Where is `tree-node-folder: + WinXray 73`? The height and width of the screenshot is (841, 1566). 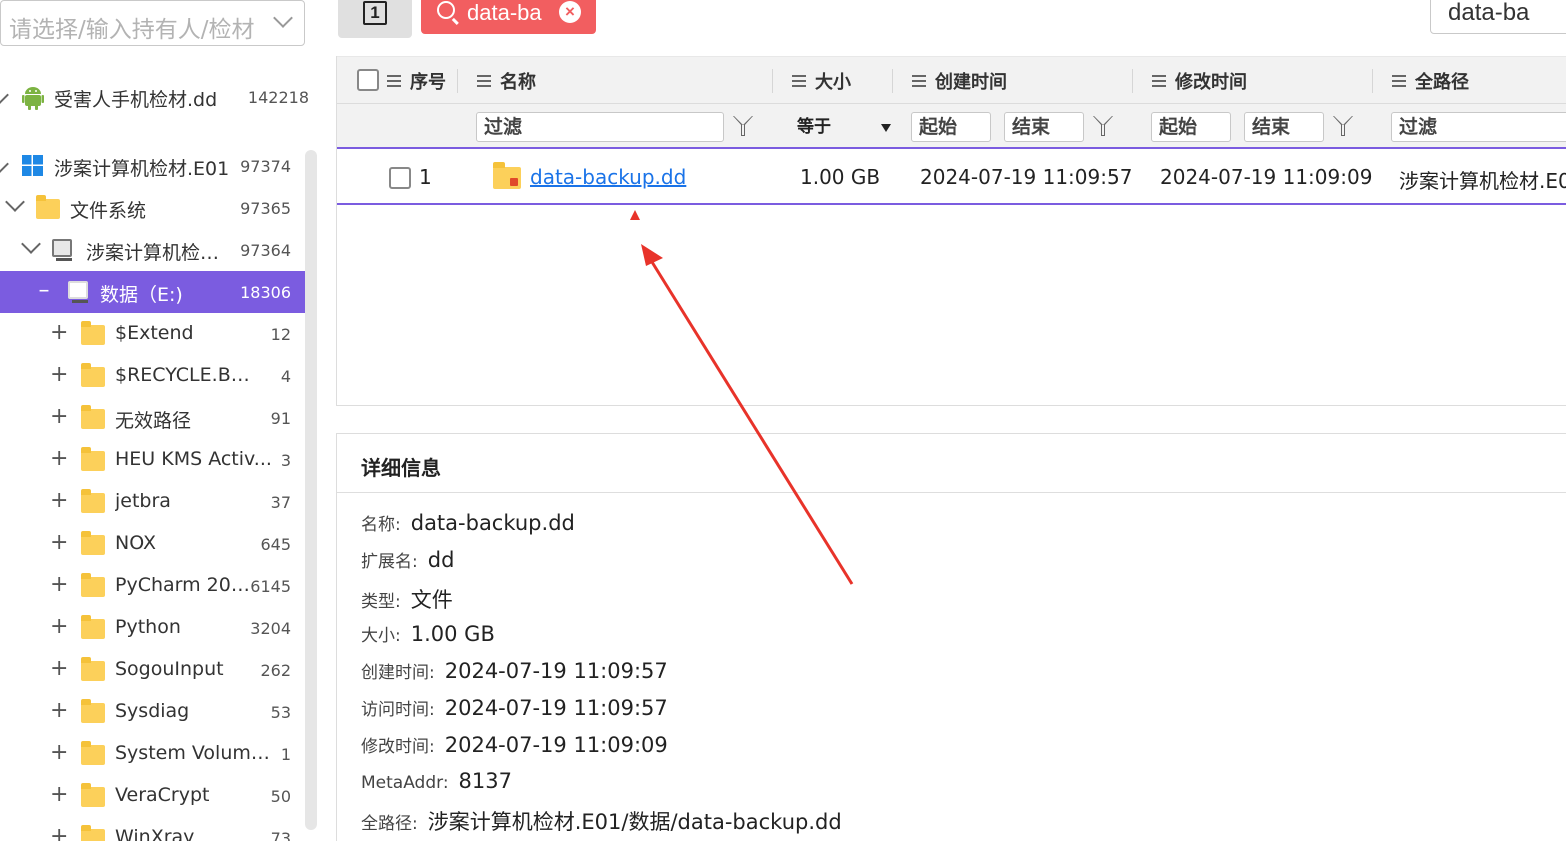 tree-node-folder: + WinXray 73 is located at coordinates (152, 829).